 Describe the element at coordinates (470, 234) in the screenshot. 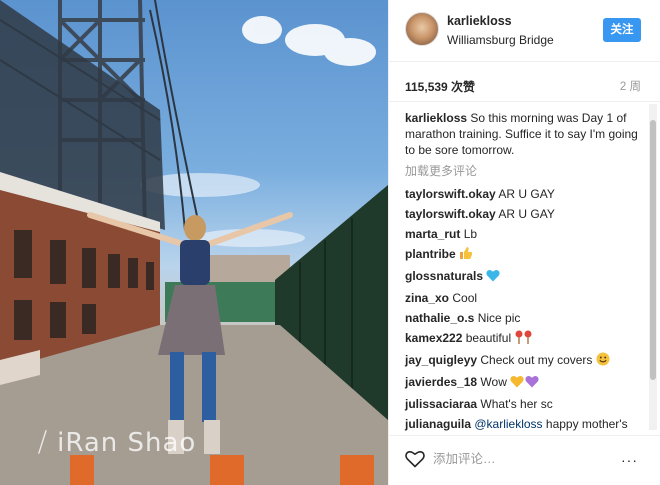

I see `comment-text: Lb` at that location.